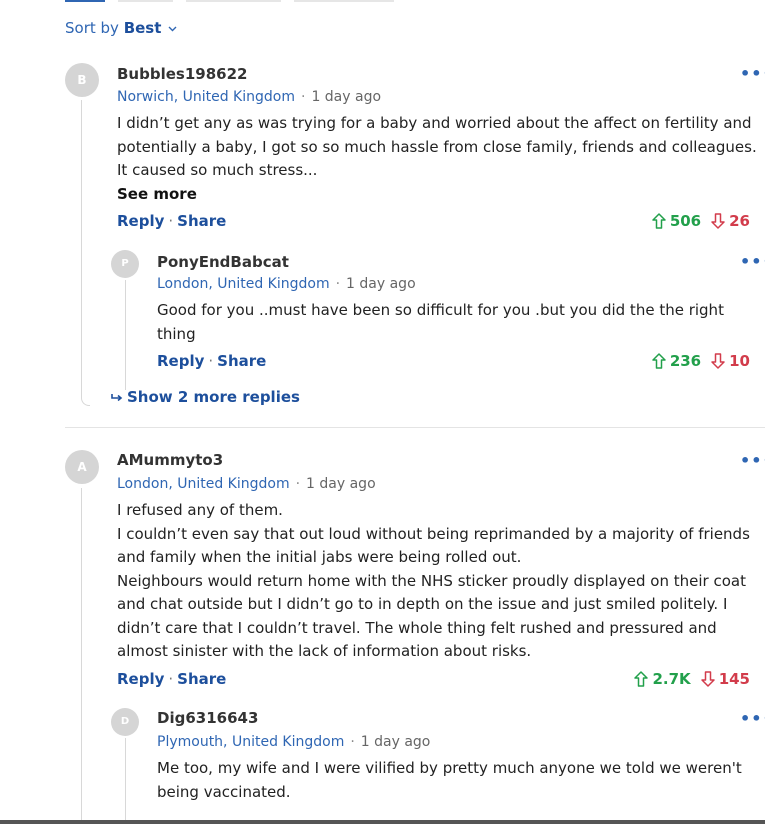 The height and width of the screenshot is (824, 765). What do you see at coordinates (176, 333) in the screenshot?
I see `comment-text-line: thing` at bounding box center [176, 333].